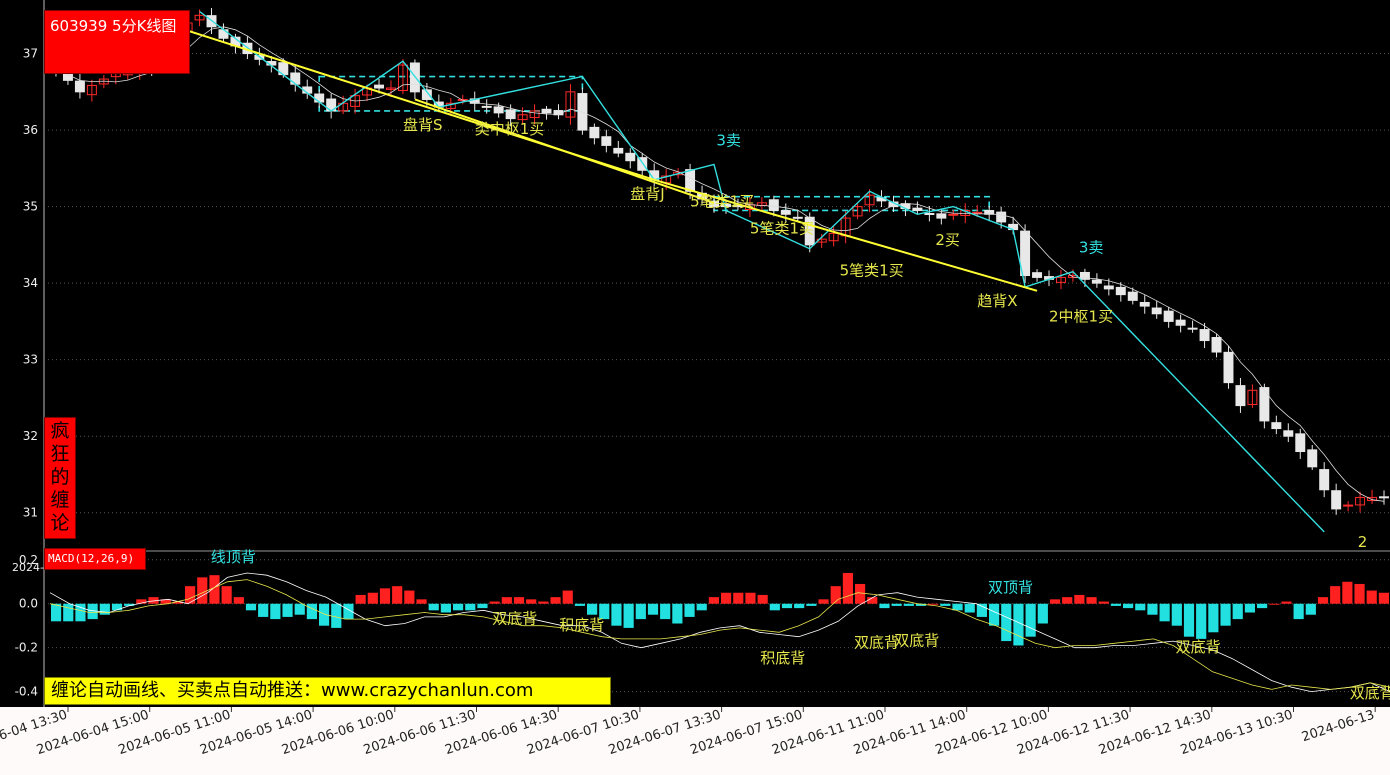 The width and height of the screenshot is (1390, 775). What do you see at coordinates (872, 271) in the screenshot?
I see `price-signal-label: 5笔类1买` at bounding box center [872, 271].